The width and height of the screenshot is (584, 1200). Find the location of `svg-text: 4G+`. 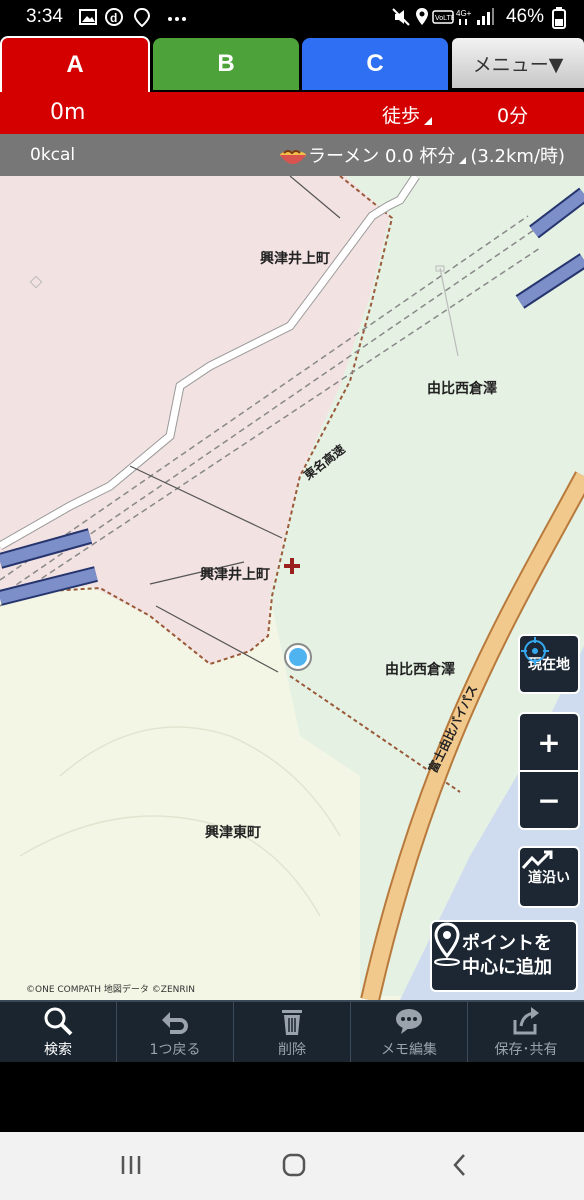

svg-text: 4G+ is located at coordinates (464, 13).